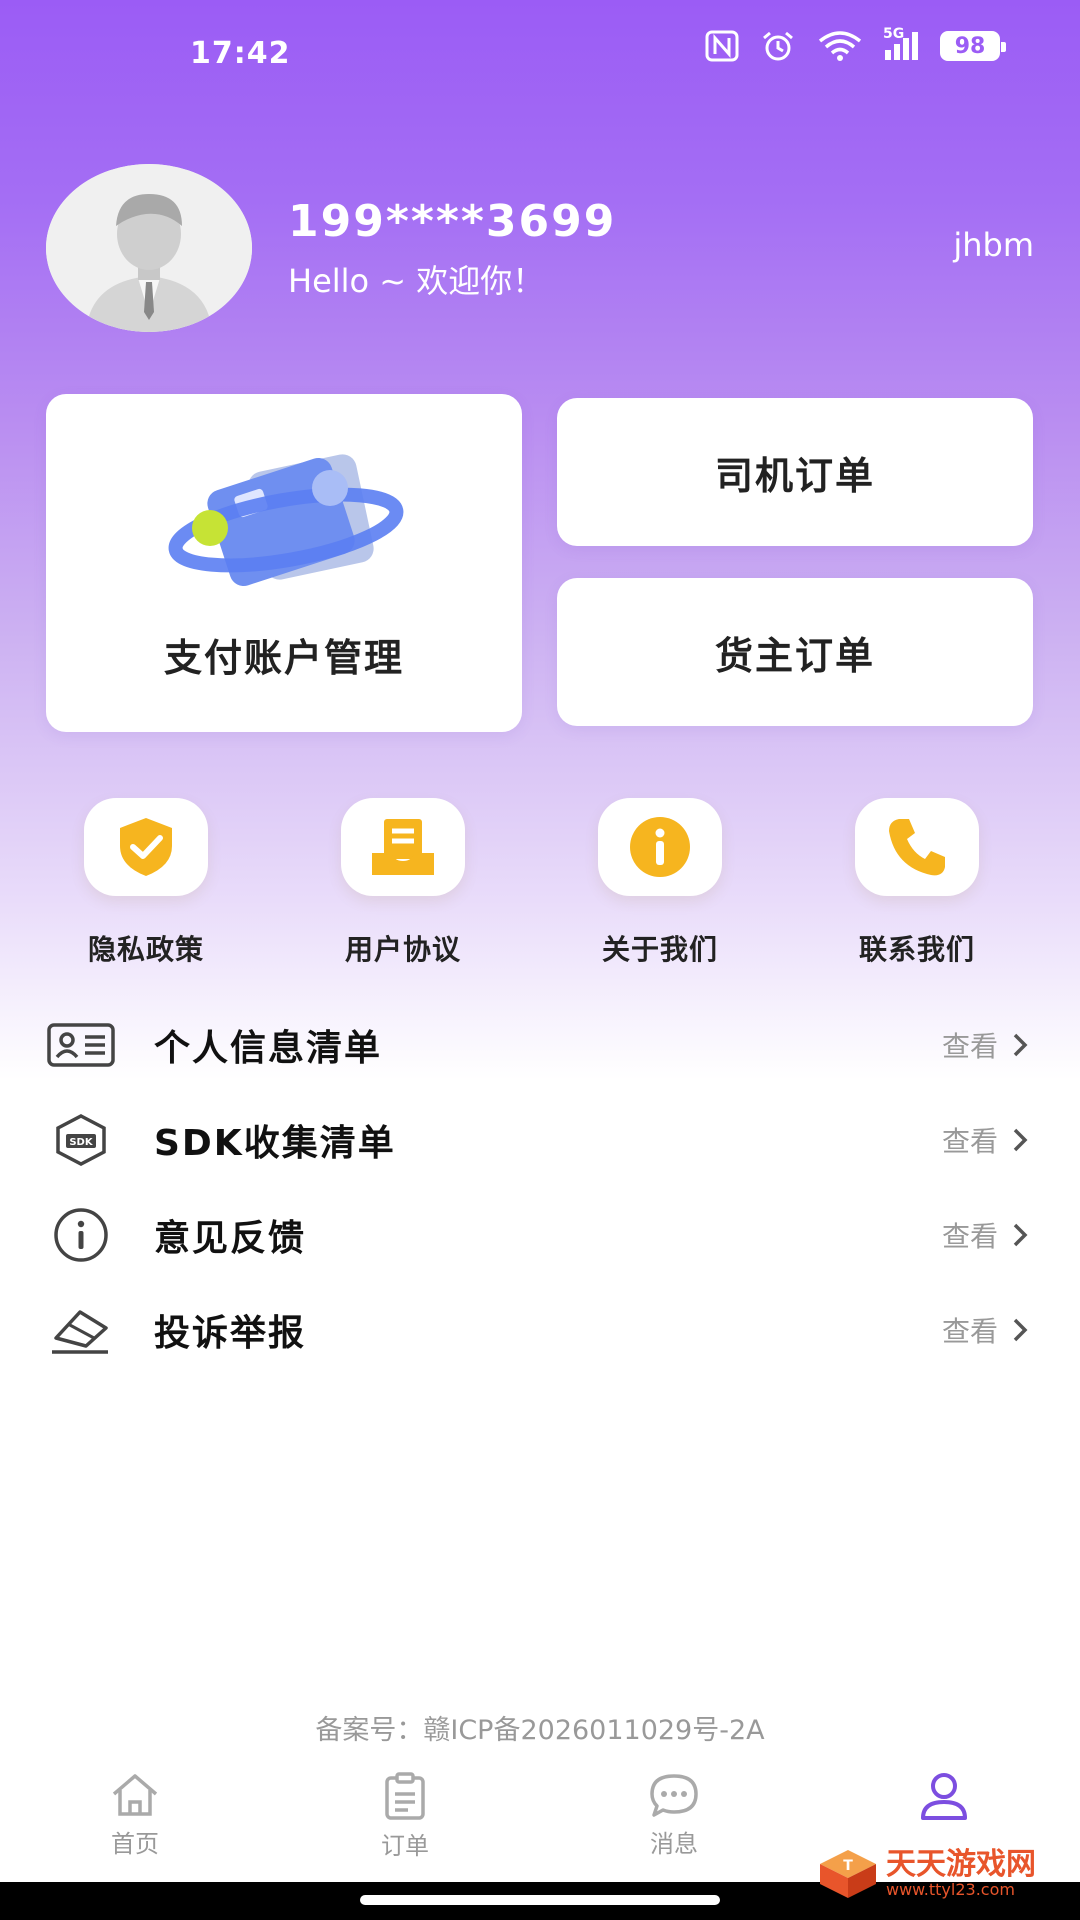  I want to click on bank-card-icon, so click(286, 520).